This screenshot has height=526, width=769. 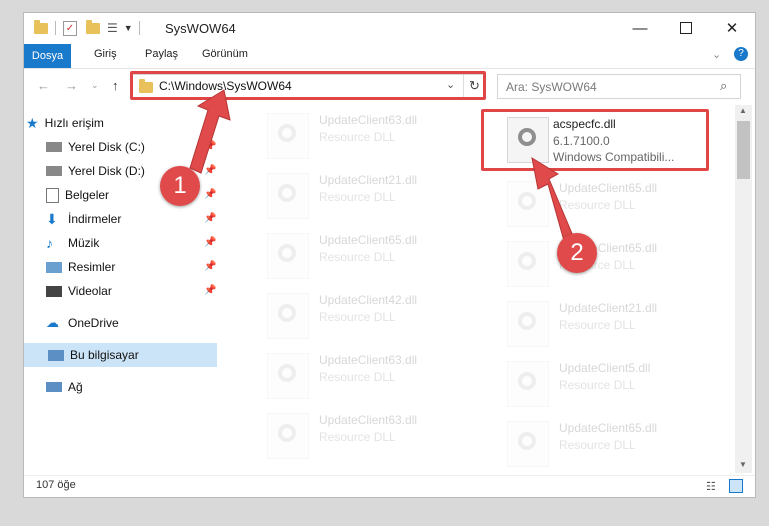 I want to click on nav-item-pictures: Resimler, so click(x=80, y=267).